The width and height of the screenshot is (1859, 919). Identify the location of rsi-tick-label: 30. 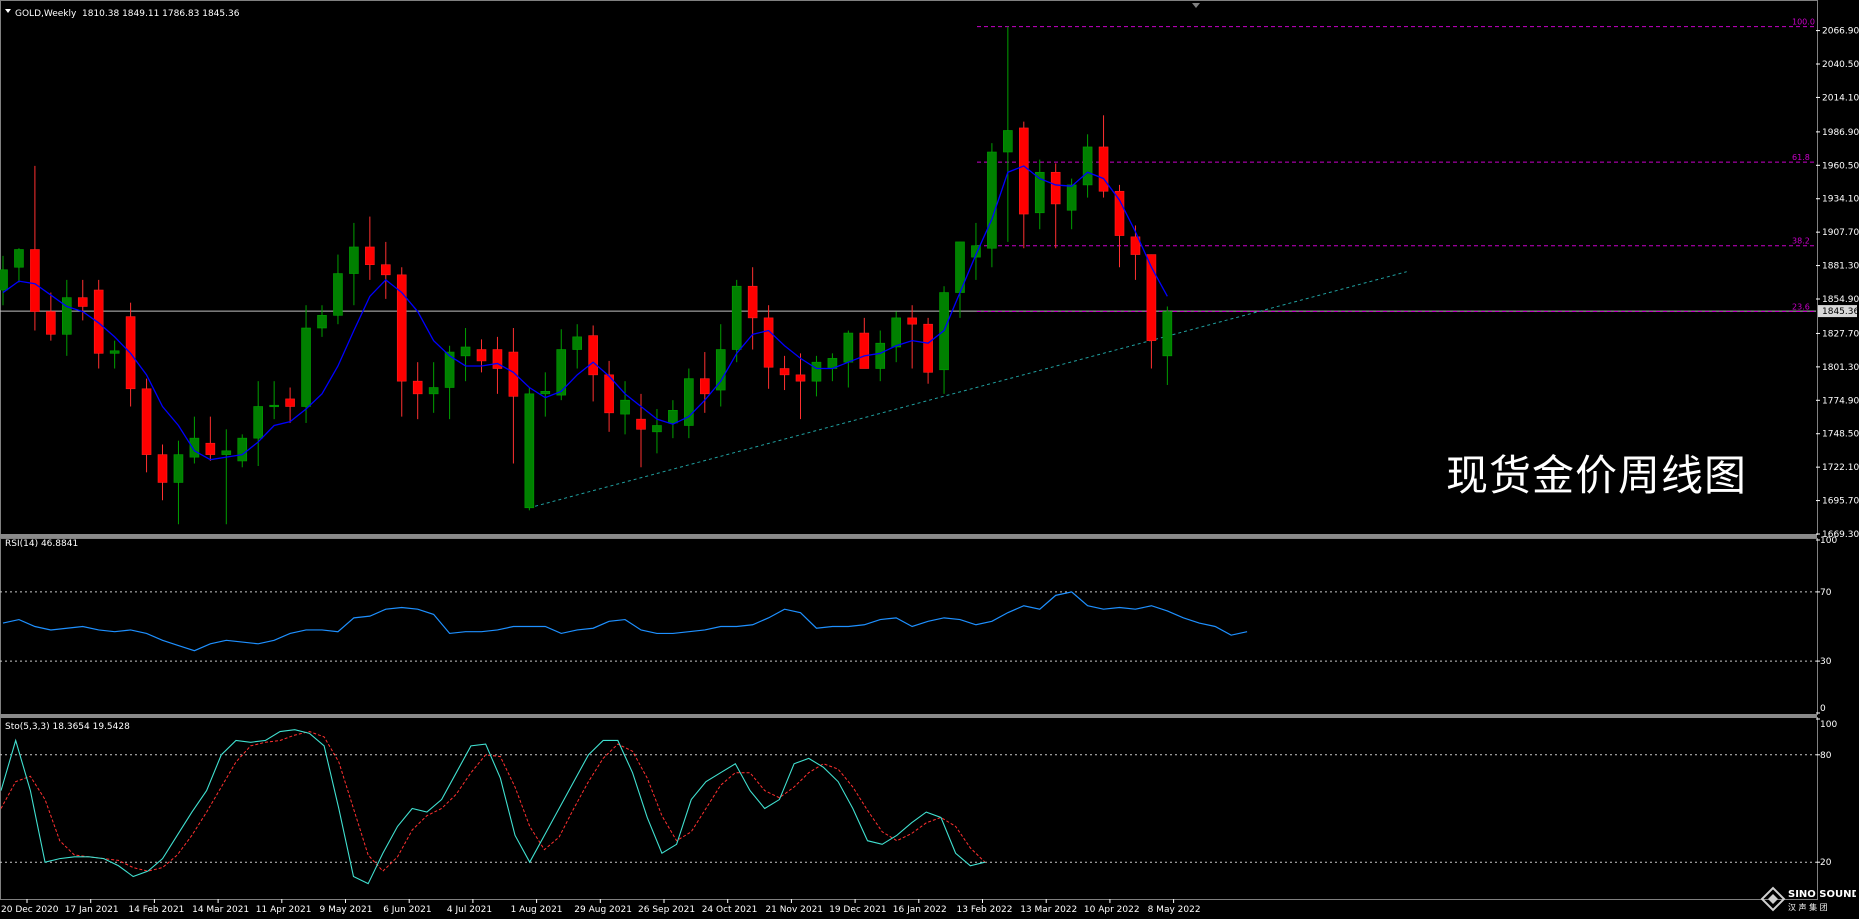
(1826, 662).